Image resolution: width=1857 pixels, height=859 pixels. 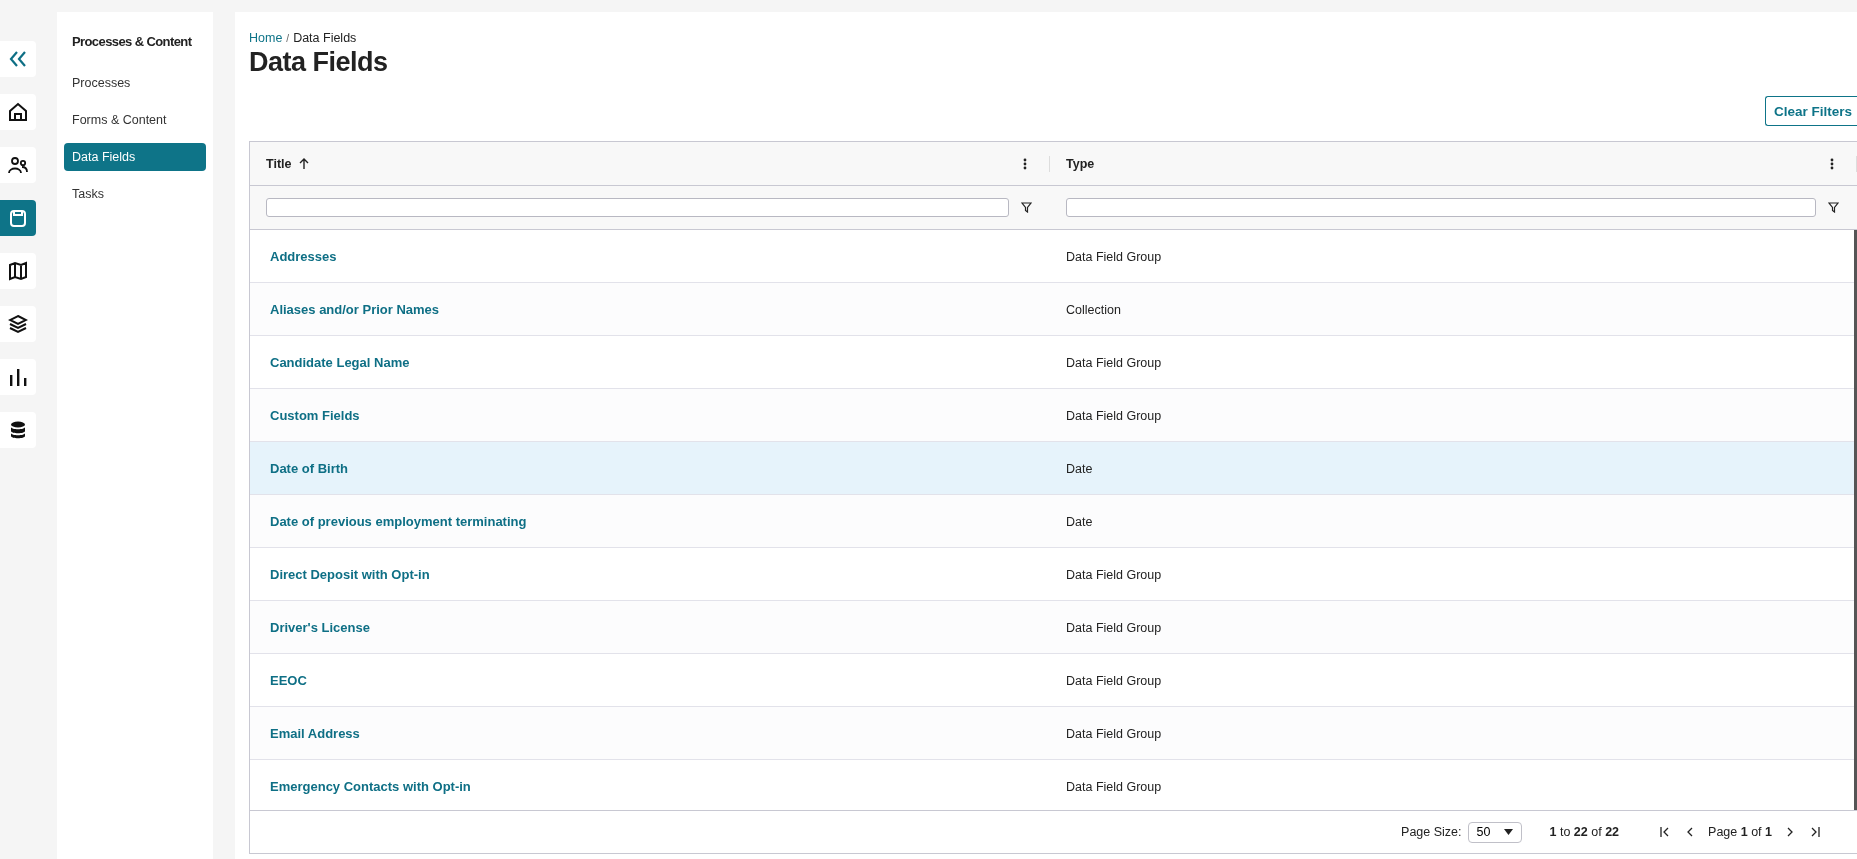 I want to click on database-icon, so click(x=18, y=430).